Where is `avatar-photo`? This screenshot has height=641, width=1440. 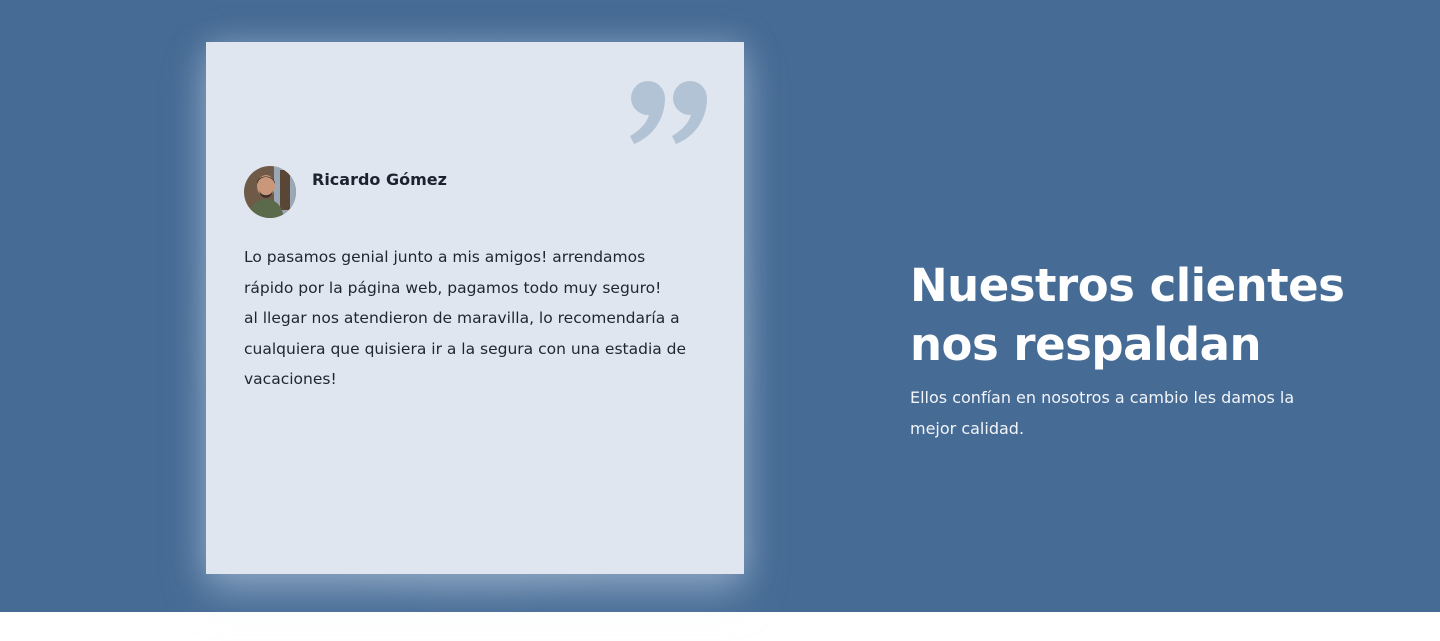
avatar-photo is located at coordinates (270, 192).